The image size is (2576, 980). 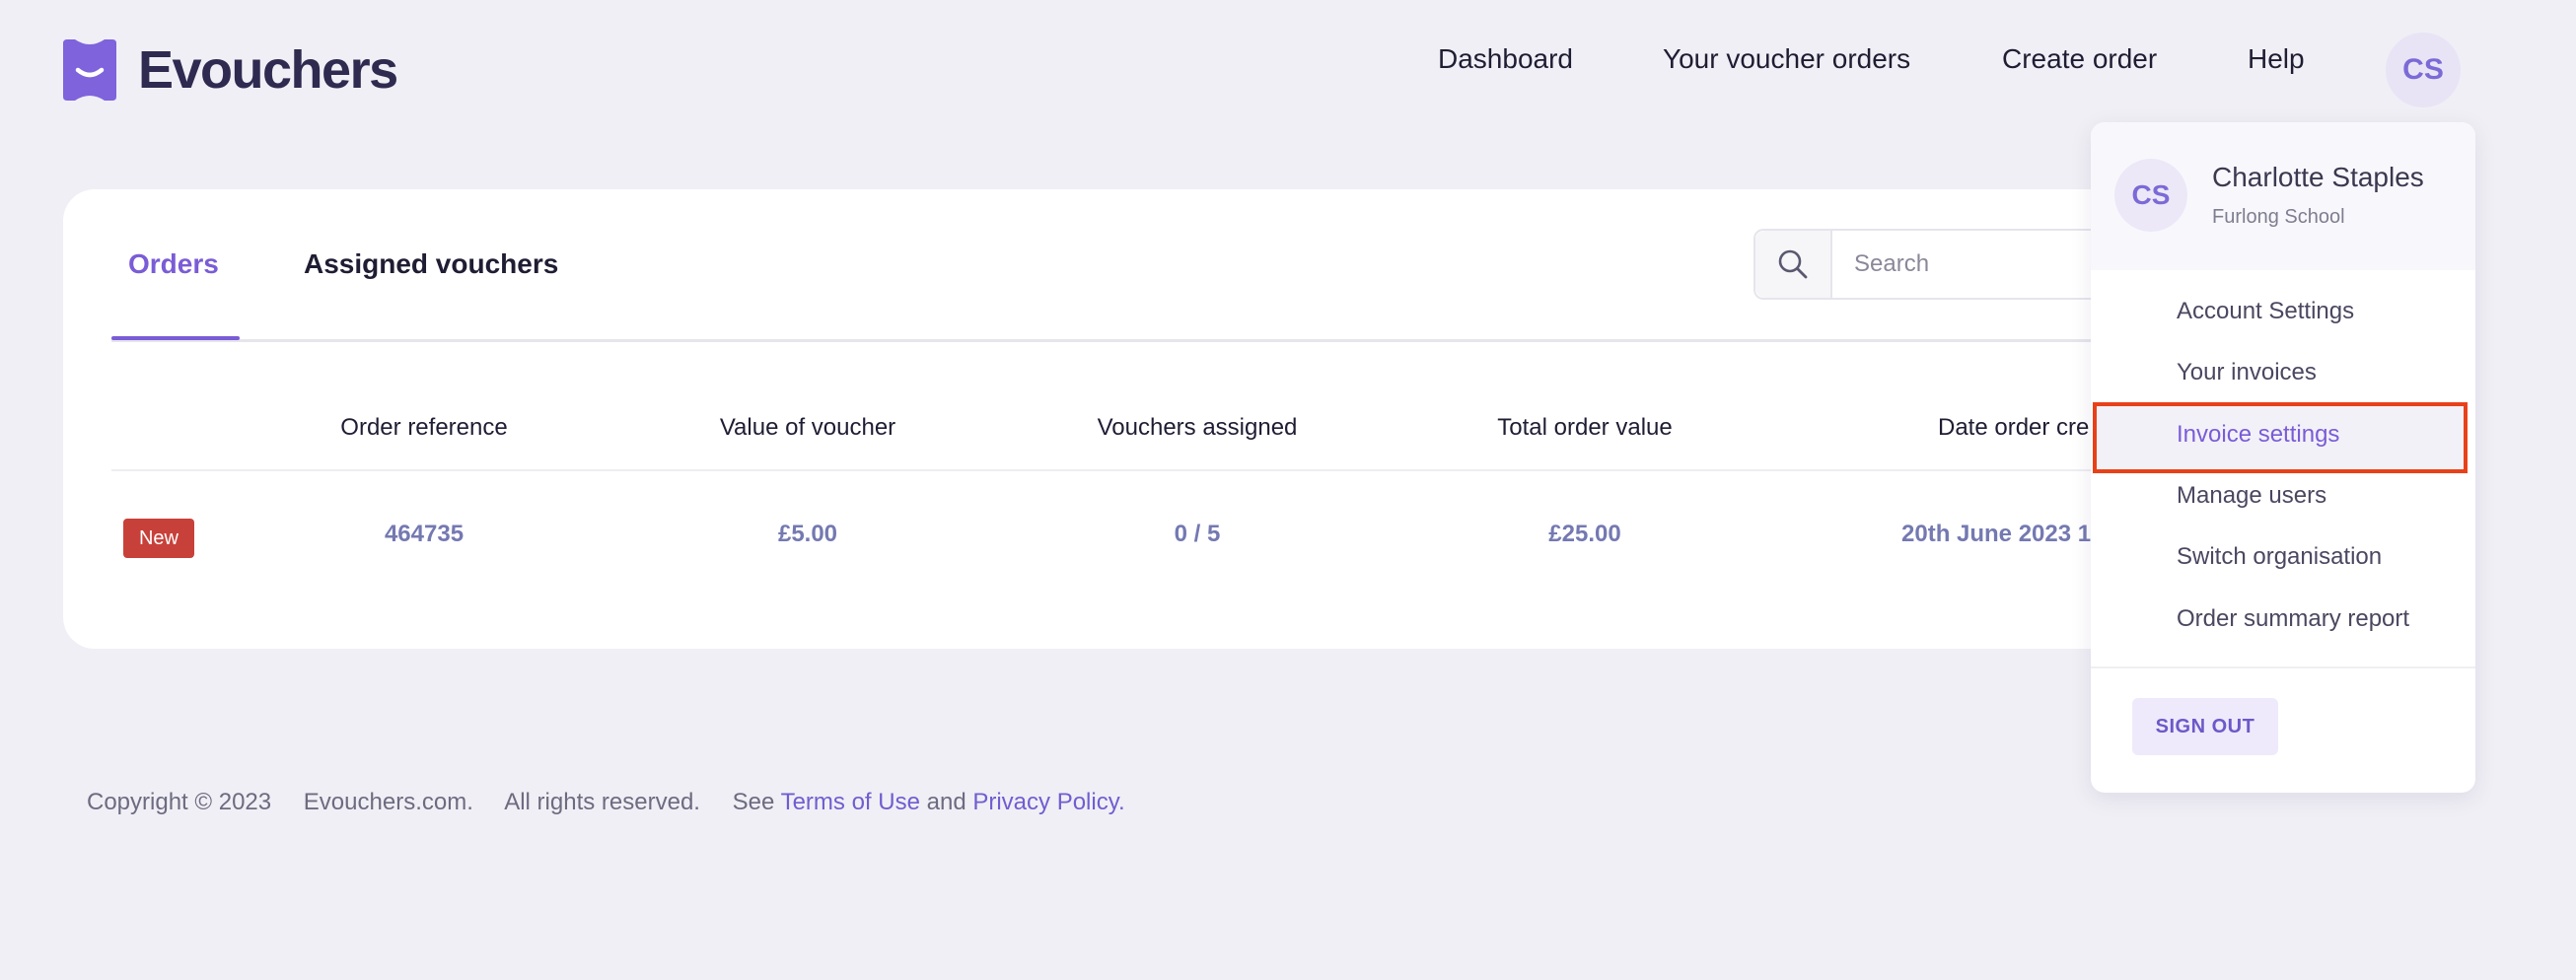 I want to click on menu-manage-users: Manage users, so click(x=2251, y=496).